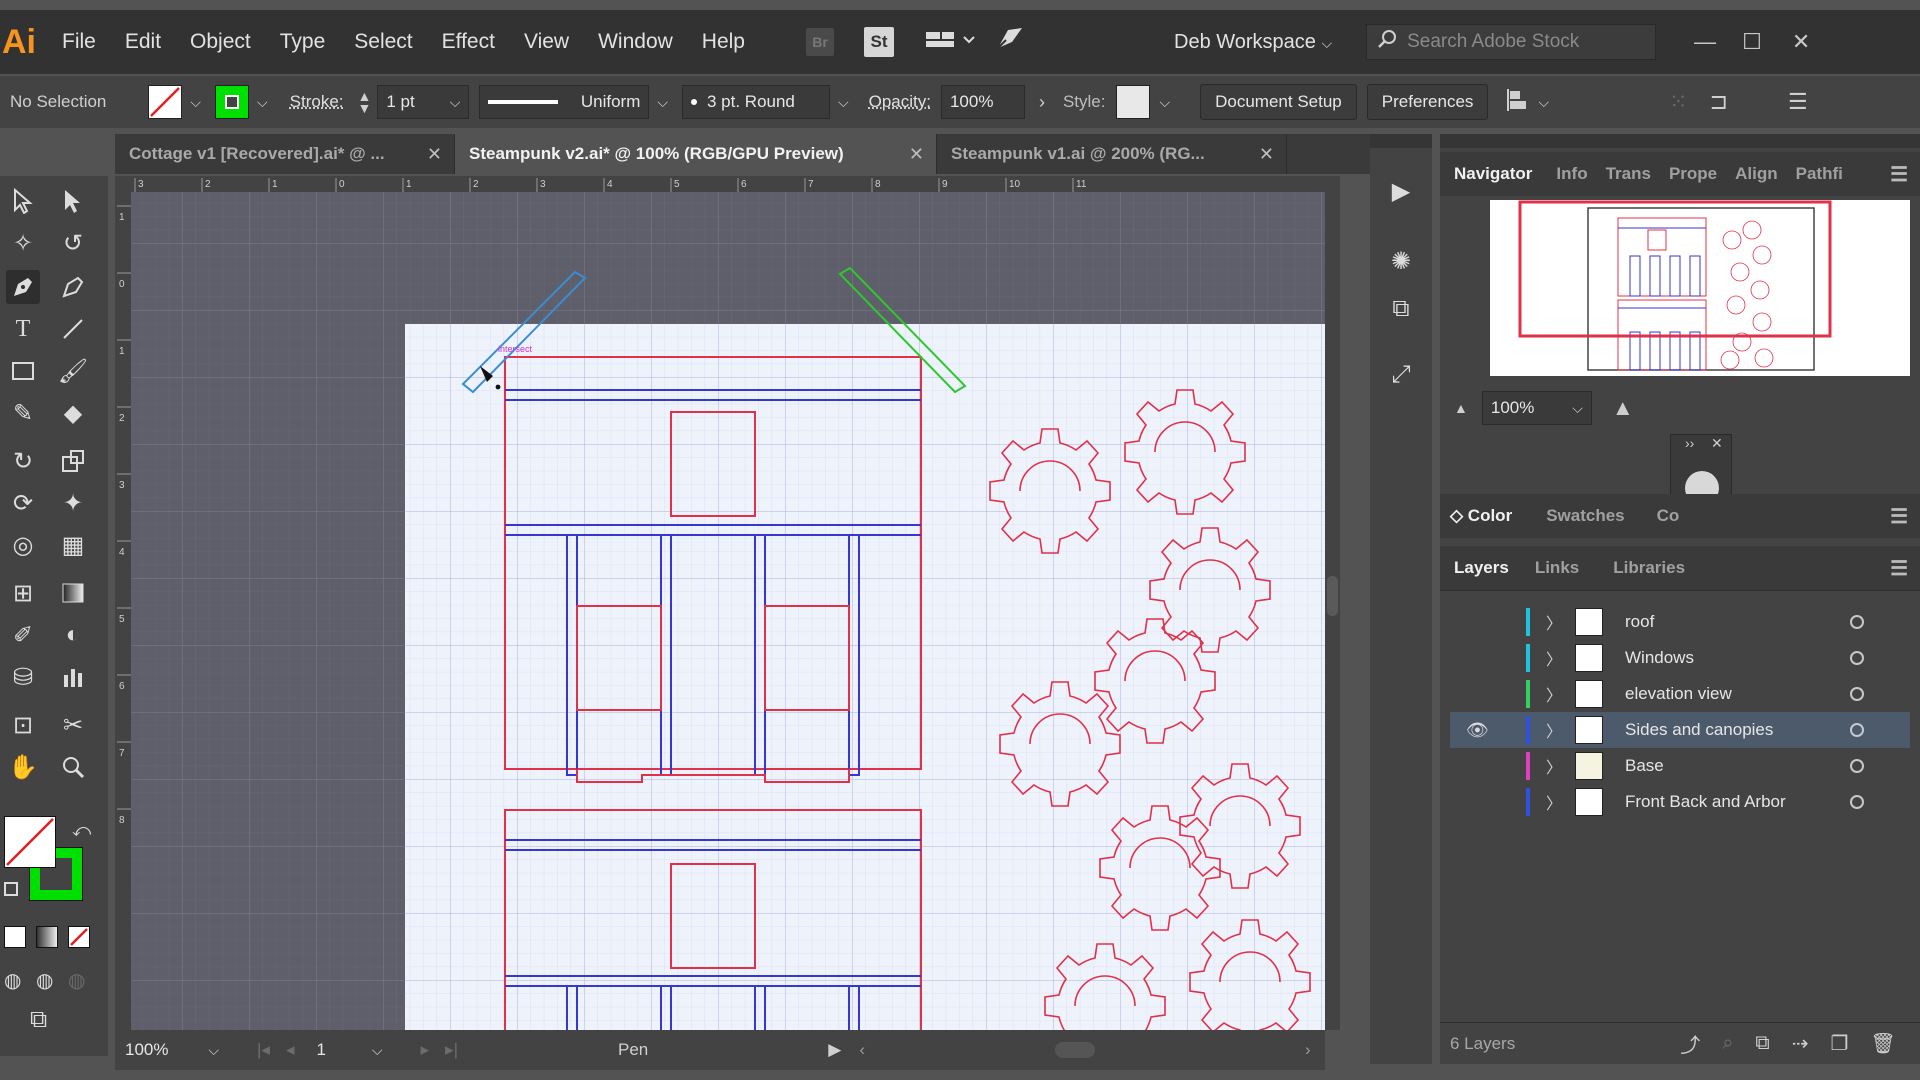  What do you see at coordinates (1680, 802) in the screenshot?
I see `layer-row-front-back-and-arbor: 〉 Front Back and Arbor` at bounding box center [1680, 802].